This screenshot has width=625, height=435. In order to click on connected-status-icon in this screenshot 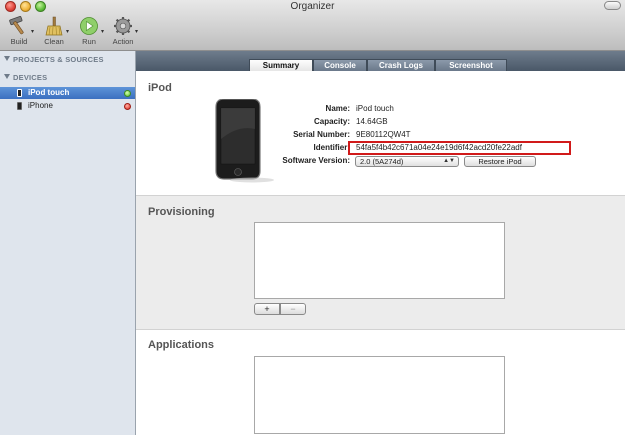, I will do `click(127, 93)`.